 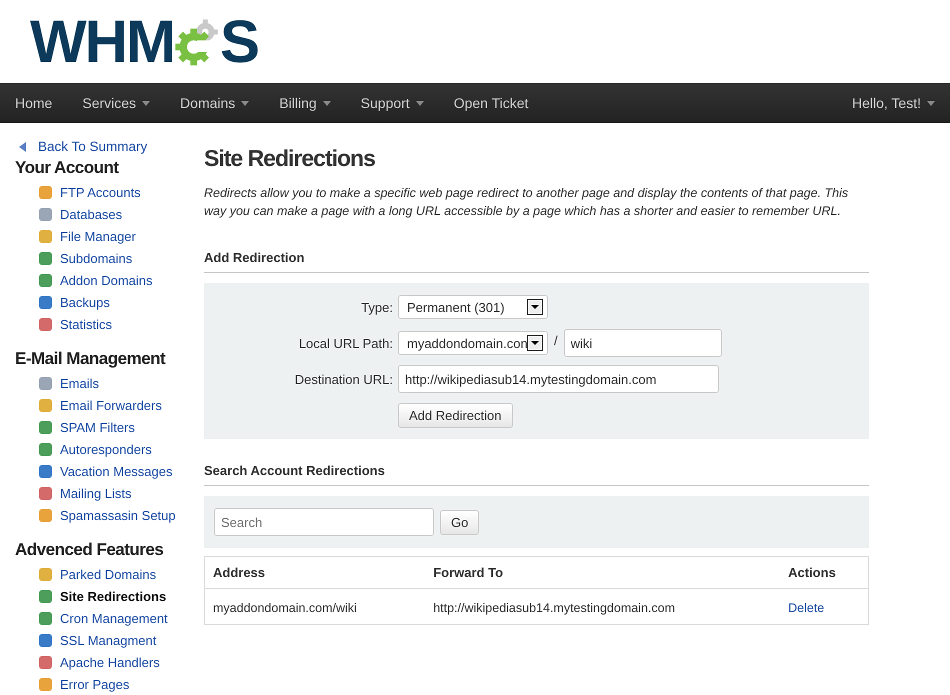 What do you see at coordinates (144, 42) in the screenshot?
I see `logo: WHM S` at bounding box center [144, 42].